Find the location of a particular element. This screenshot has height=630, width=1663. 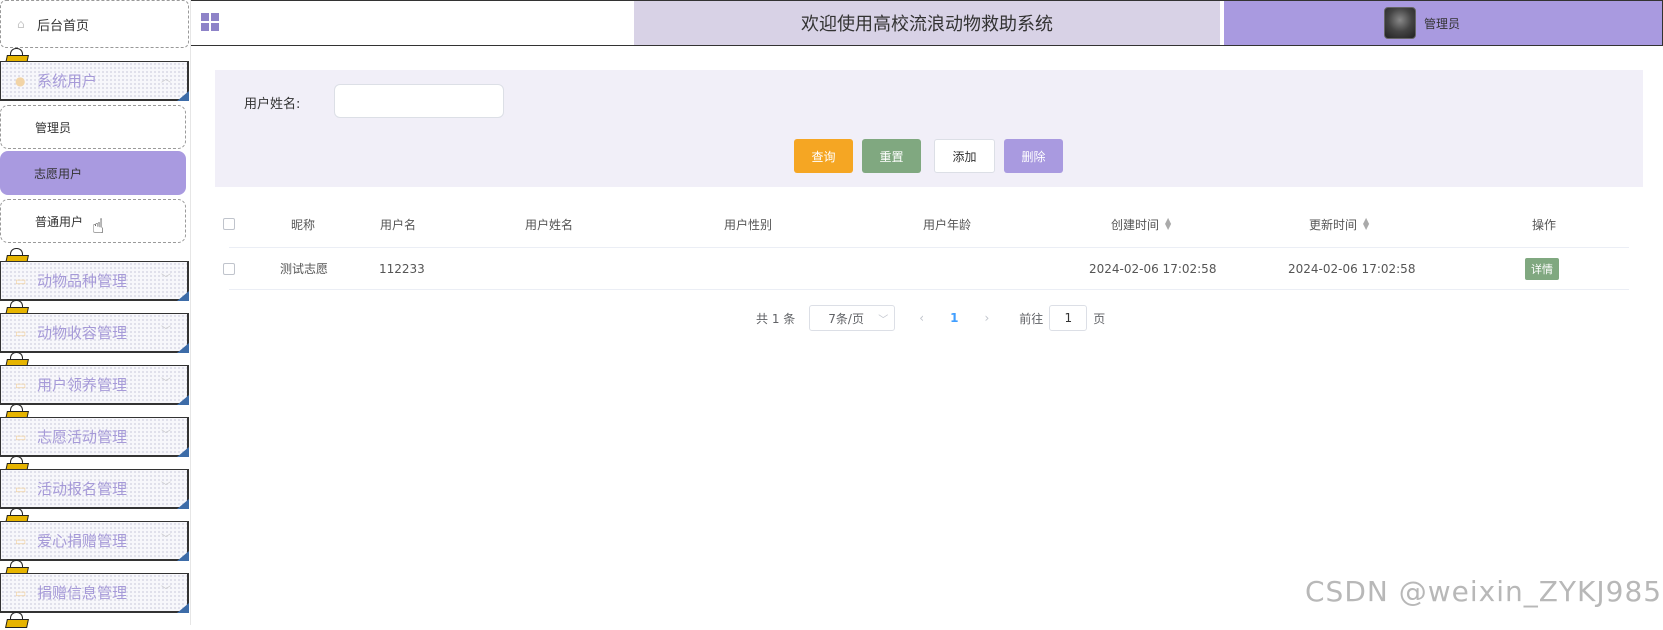

user-menu: 管理员 is located at coordinates (1443, 23).